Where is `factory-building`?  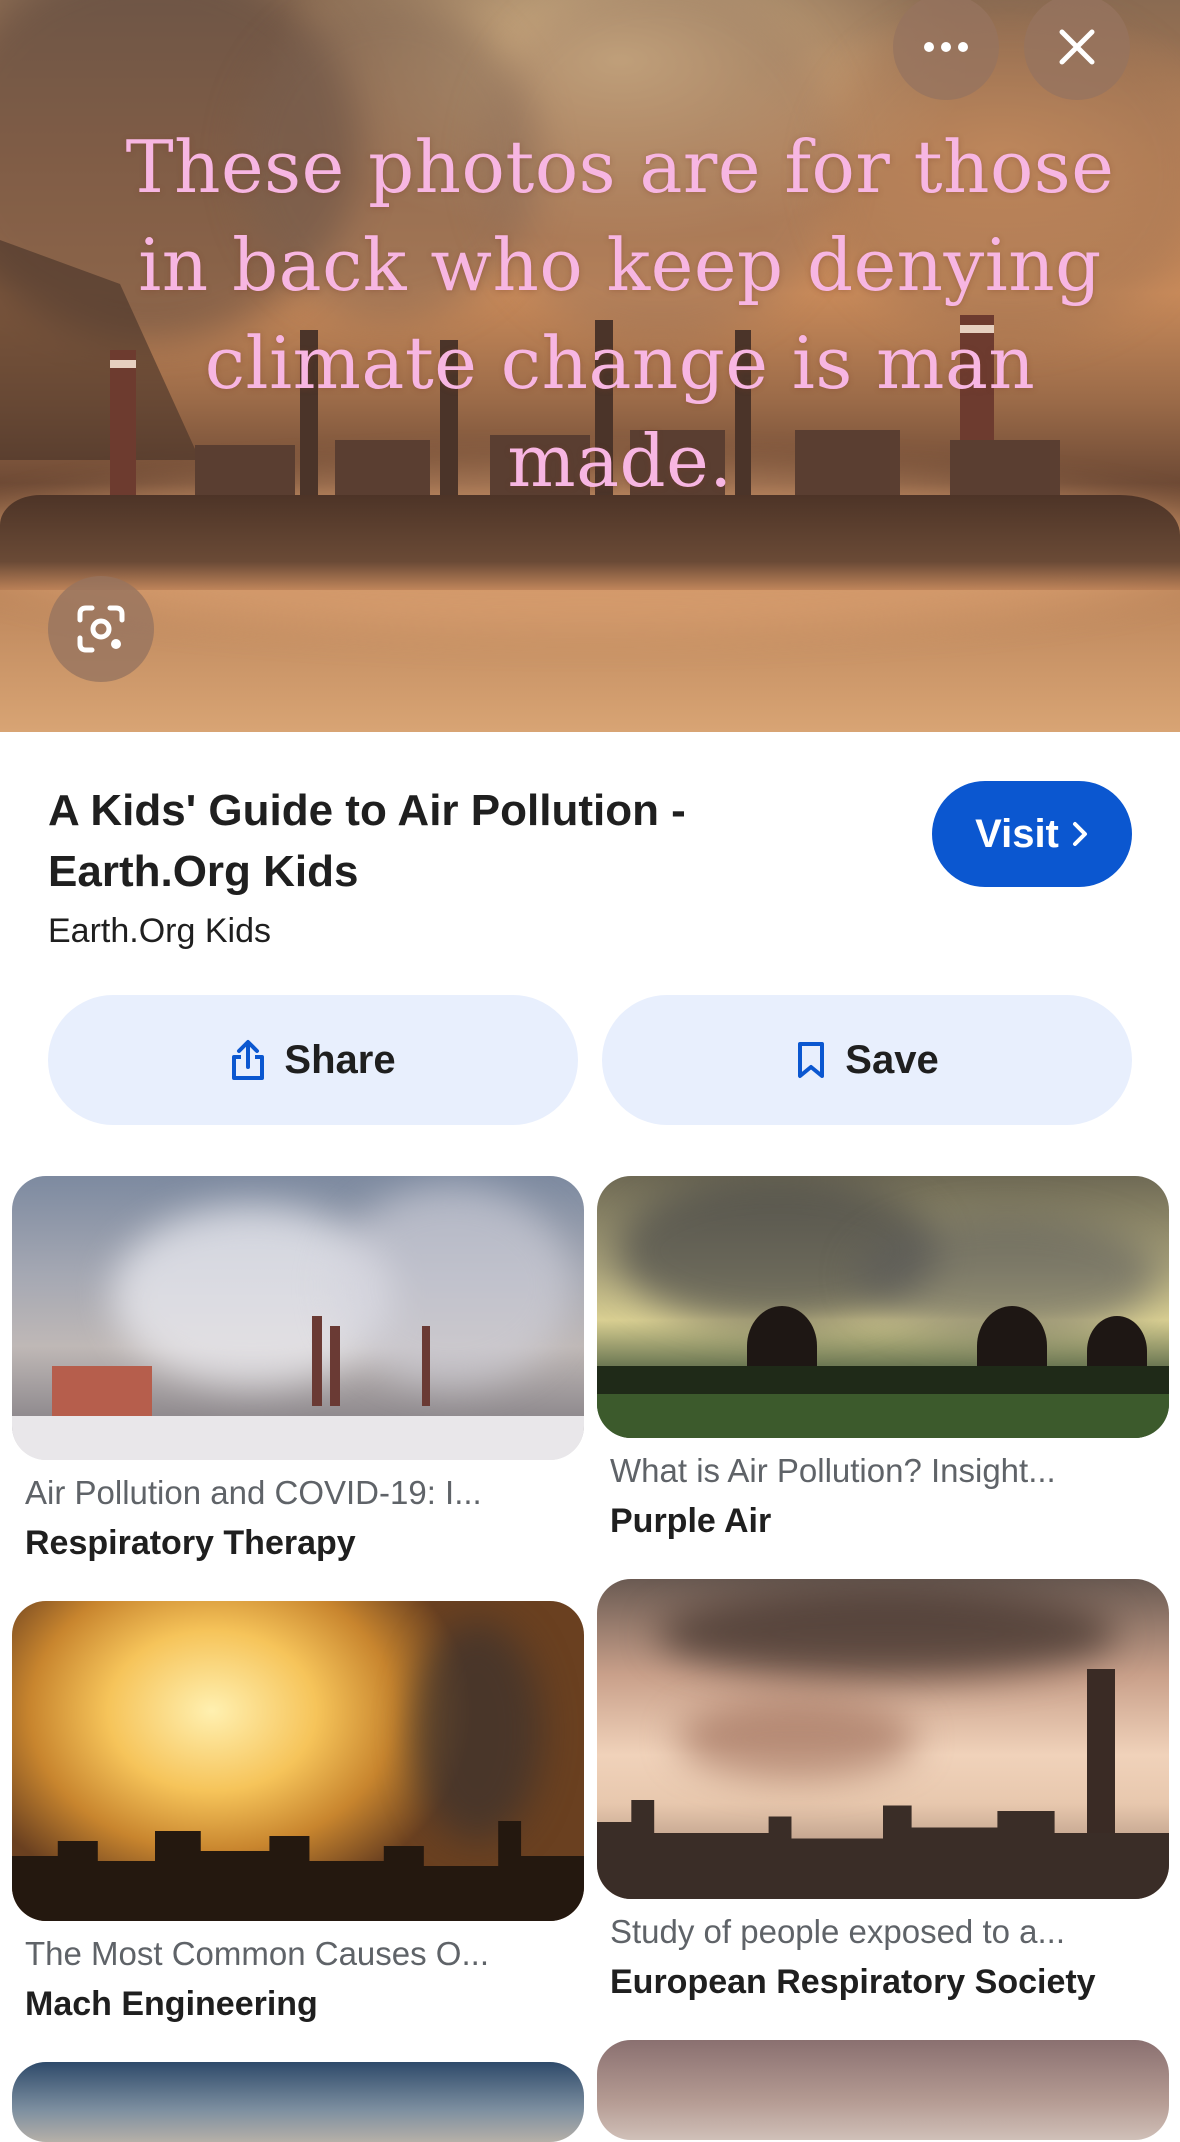 factory-building is located at coordinates (102, 1391).